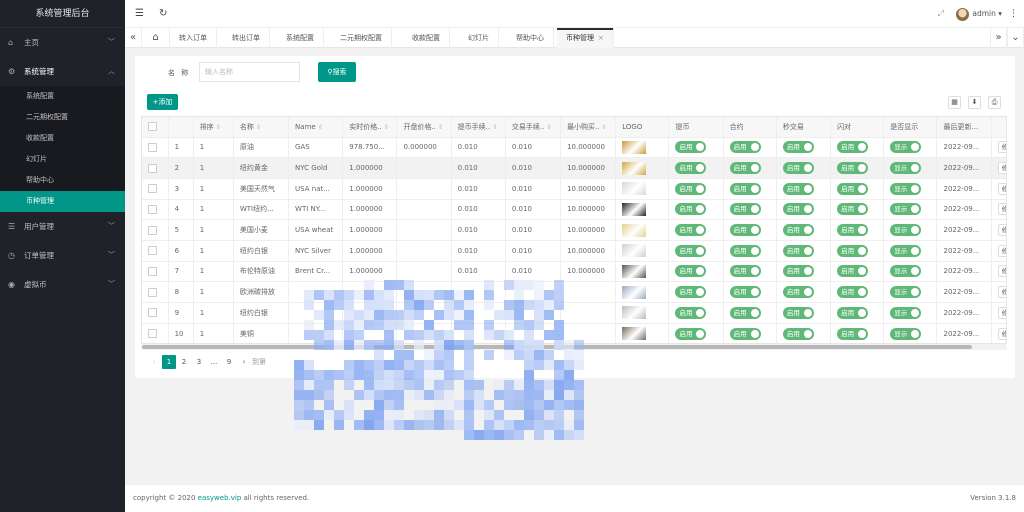 The height and width of the screenshot is (512, 1024). Describe the element at coordinates (193, 38) in the screenshot. I see `tab-item: 转入订单` at that location.